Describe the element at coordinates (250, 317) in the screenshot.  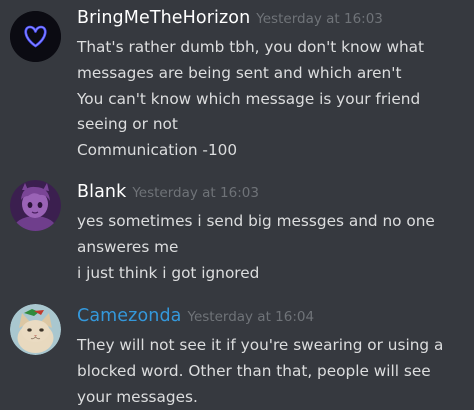
I see `timestamp: Yesterday at 16:04` at that location.